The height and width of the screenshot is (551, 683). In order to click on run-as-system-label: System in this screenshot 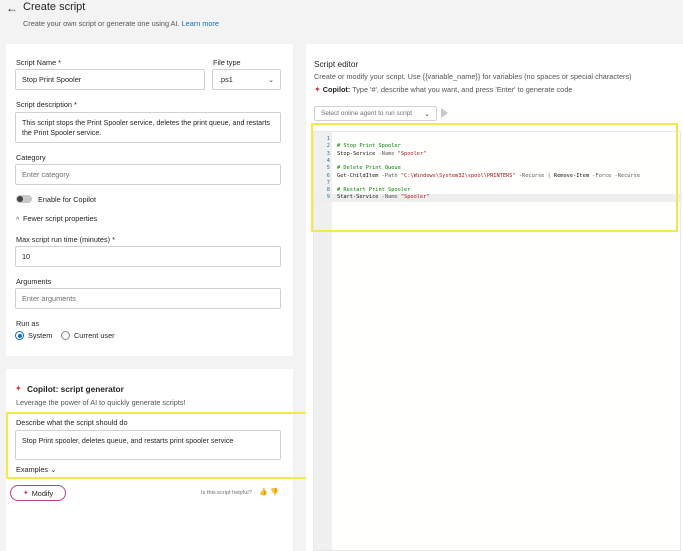, I will do `click(40, 335)`.